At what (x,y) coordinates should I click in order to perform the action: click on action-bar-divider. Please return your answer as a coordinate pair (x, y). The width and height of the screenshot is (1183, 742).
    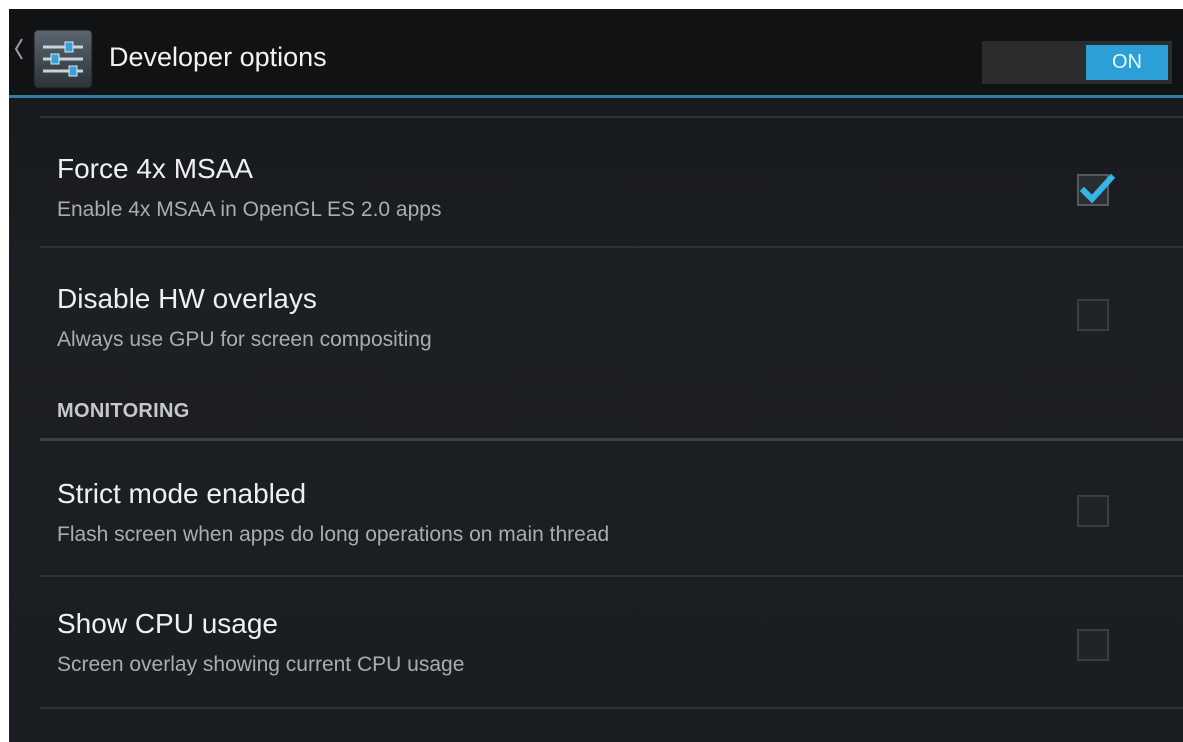
    Looking at the image, I should click on (596, 96).